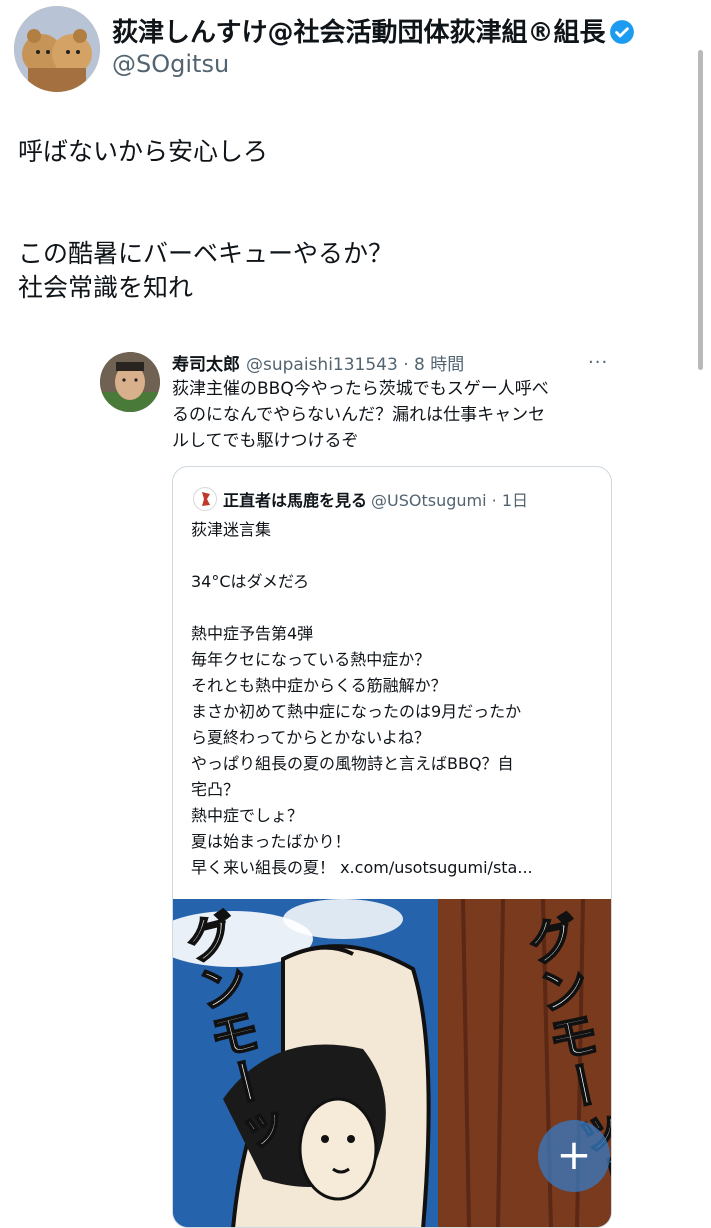  What do you see at coordinates (359, 415) in the screenshot?
I see `reply-line: るのになんでやらないんだ？漏れは仕事キャンセ` at bounding box center [359, 415].